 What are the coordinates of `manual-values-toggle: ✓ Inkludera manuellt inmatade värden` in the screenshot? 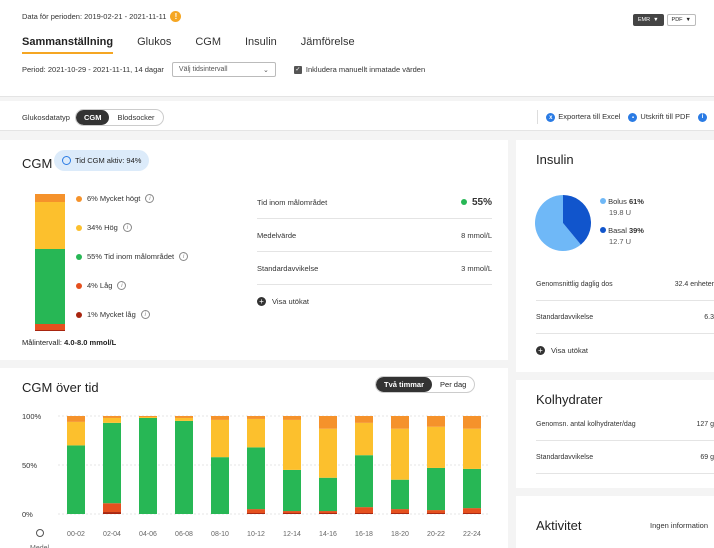 It's located at (359, 69).